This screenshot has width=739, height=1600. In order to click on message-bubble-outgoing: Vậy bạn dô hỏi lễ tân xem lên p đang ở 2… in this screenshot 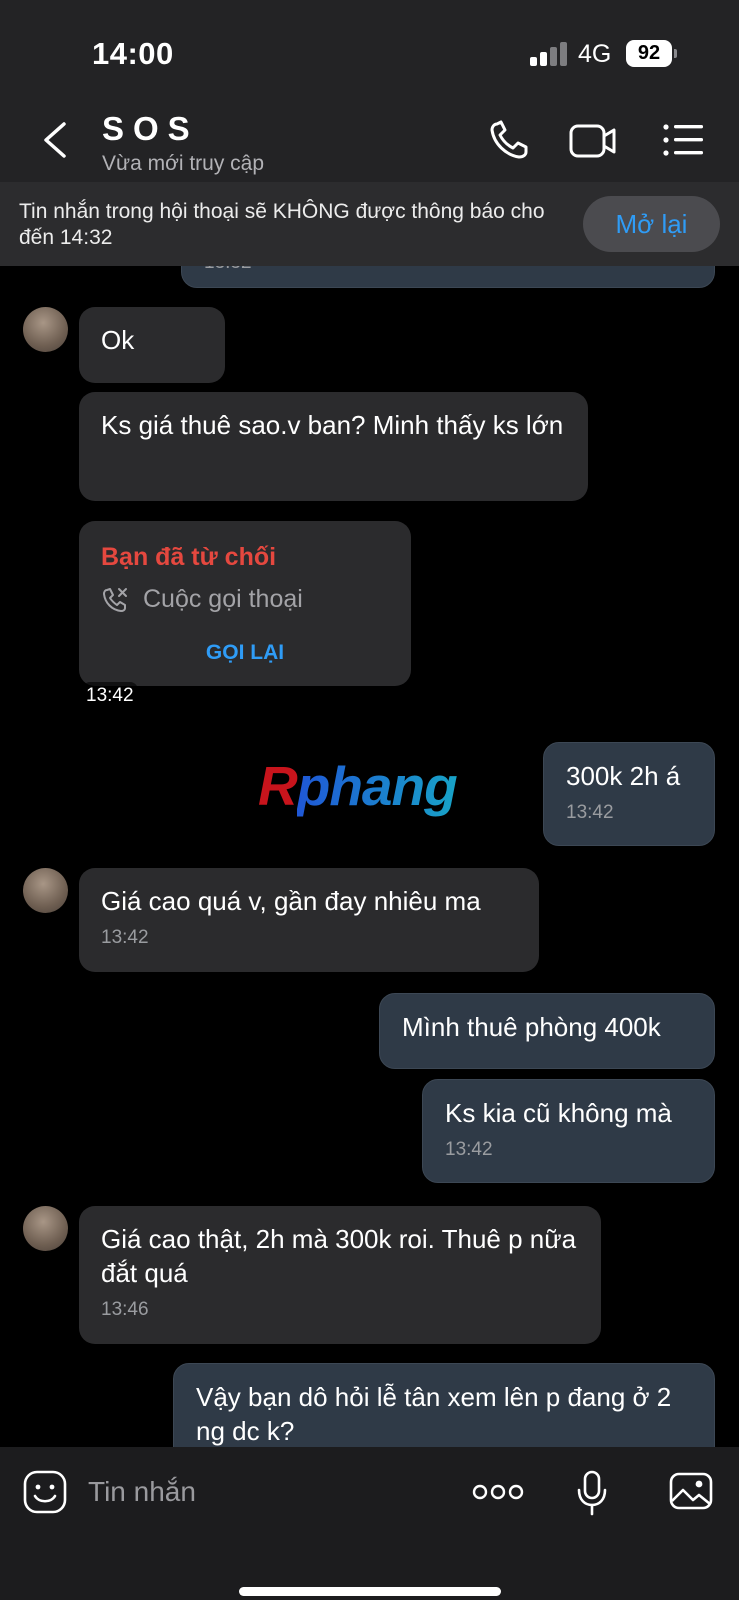, I will do `click(444, 1405)`.